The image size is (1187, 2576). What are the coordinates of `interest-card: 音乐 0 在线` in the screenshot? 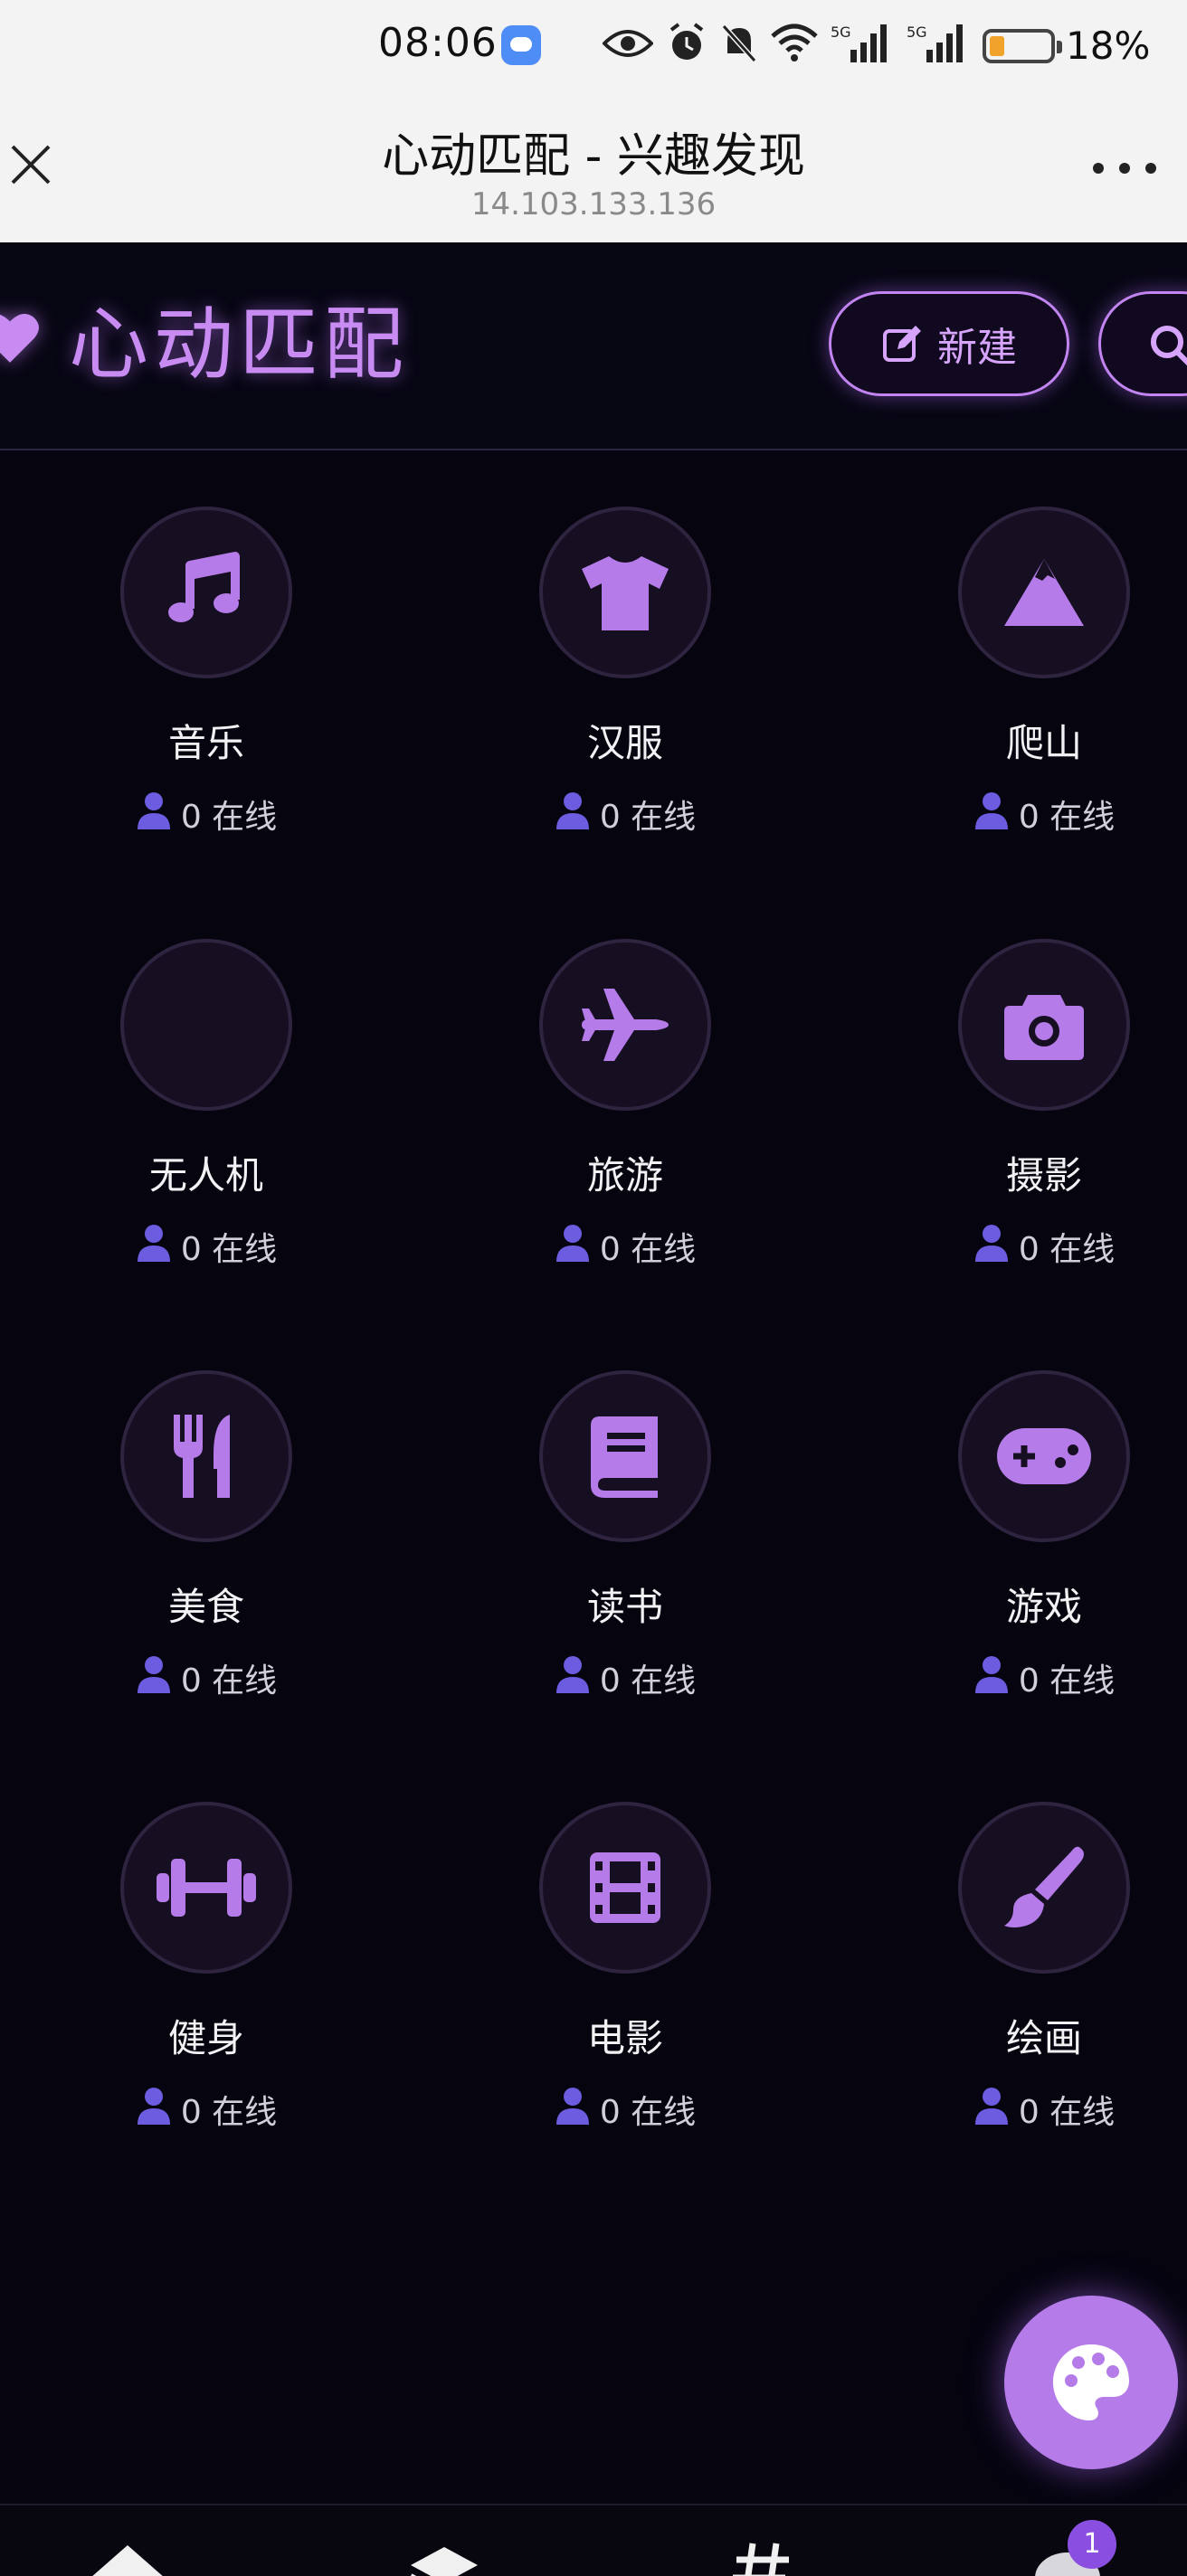 It's located at (206, 649).